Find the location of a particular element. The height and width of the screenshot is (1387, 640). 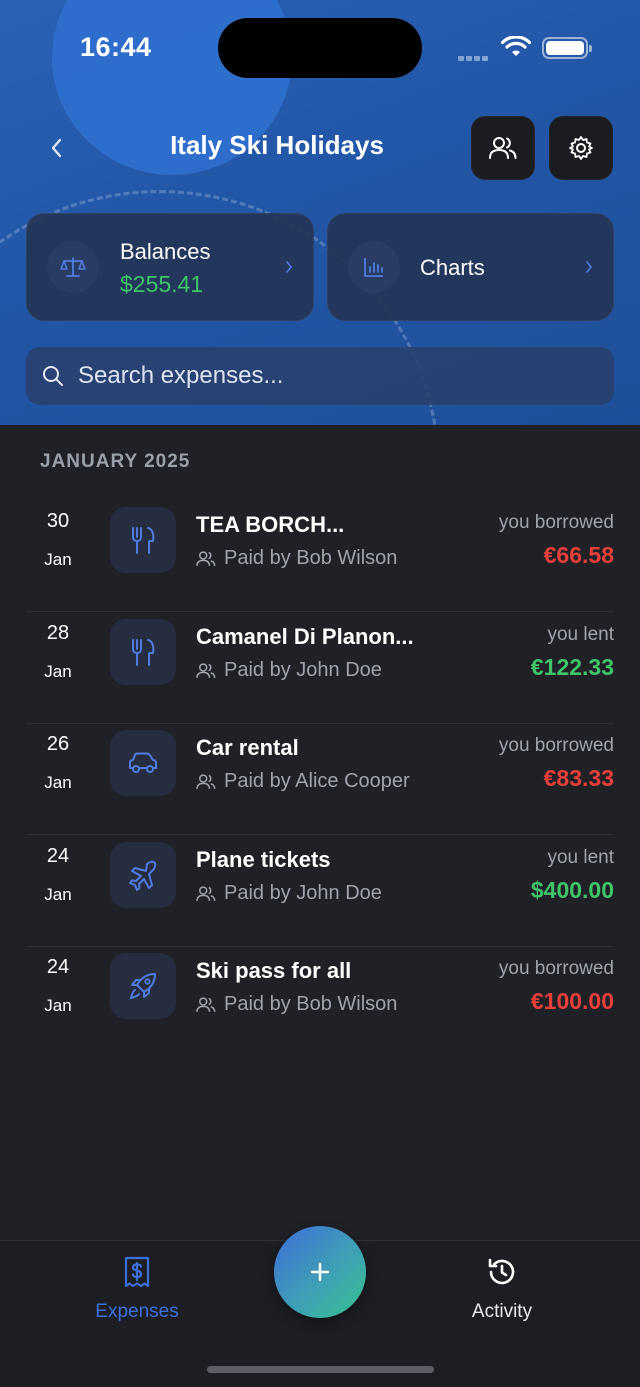

expense-day: 30 is located at coordinates (58, 521).